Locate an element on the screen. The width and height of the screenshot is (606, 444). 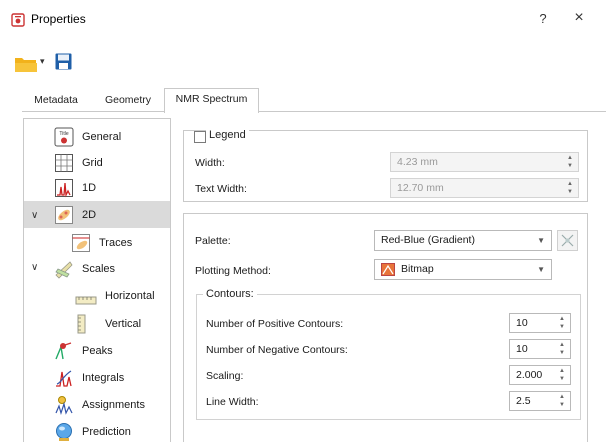
vertical-scale-icon is located at coordinates (81, 323).